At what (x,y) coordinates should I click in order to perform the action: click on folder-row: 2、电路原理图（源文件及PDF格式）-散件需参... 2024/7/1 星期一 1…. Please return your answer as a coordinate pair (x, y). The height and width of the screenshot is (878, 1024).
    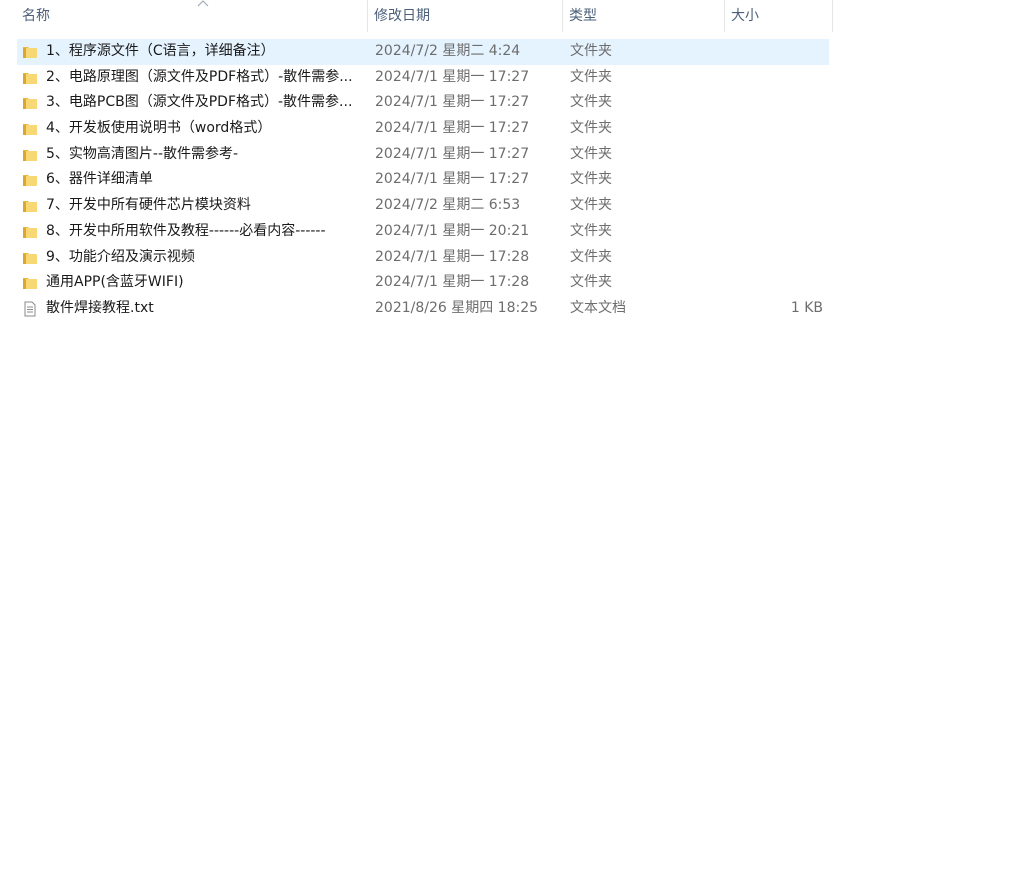
    Looking at the image, I should click on (423, 78).